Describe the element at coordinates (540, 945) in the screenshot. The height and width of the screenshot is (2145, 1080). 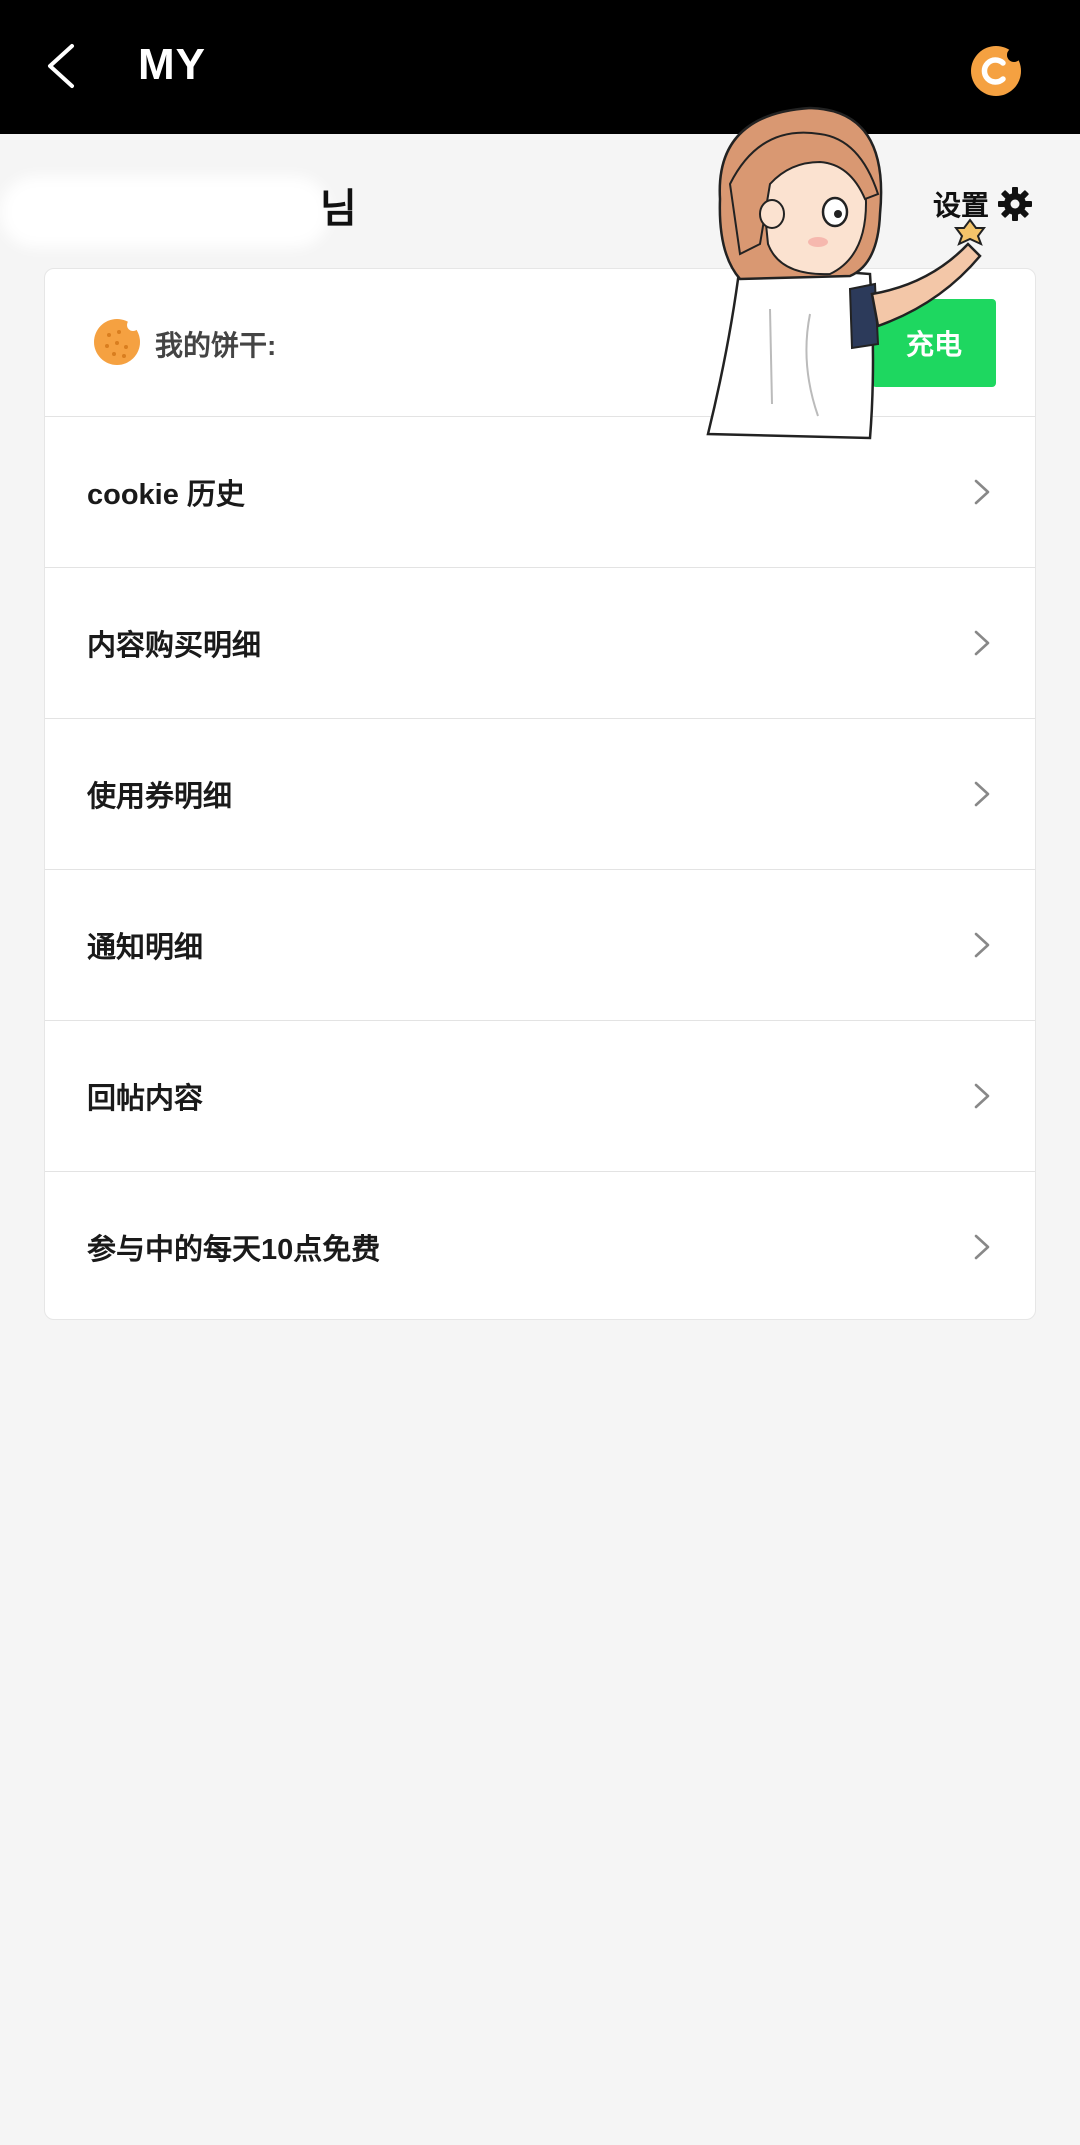
I see `menu-item-notification-history: 通知明细` at that location.